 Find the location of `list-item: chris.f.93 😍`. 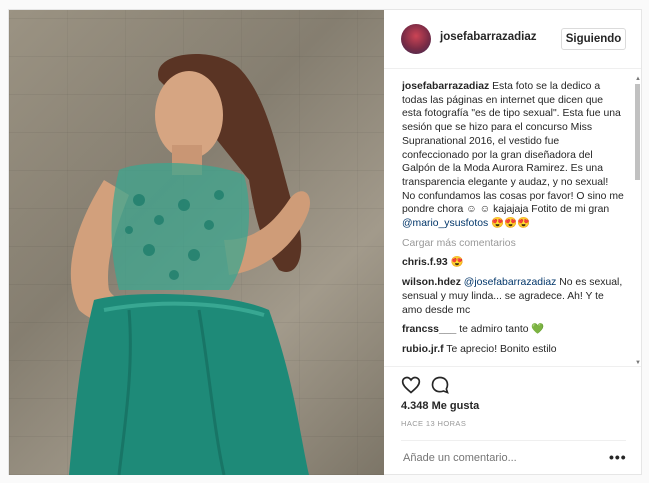

list-item: chris.f.93 😍 is located at coordinates (513, 263).